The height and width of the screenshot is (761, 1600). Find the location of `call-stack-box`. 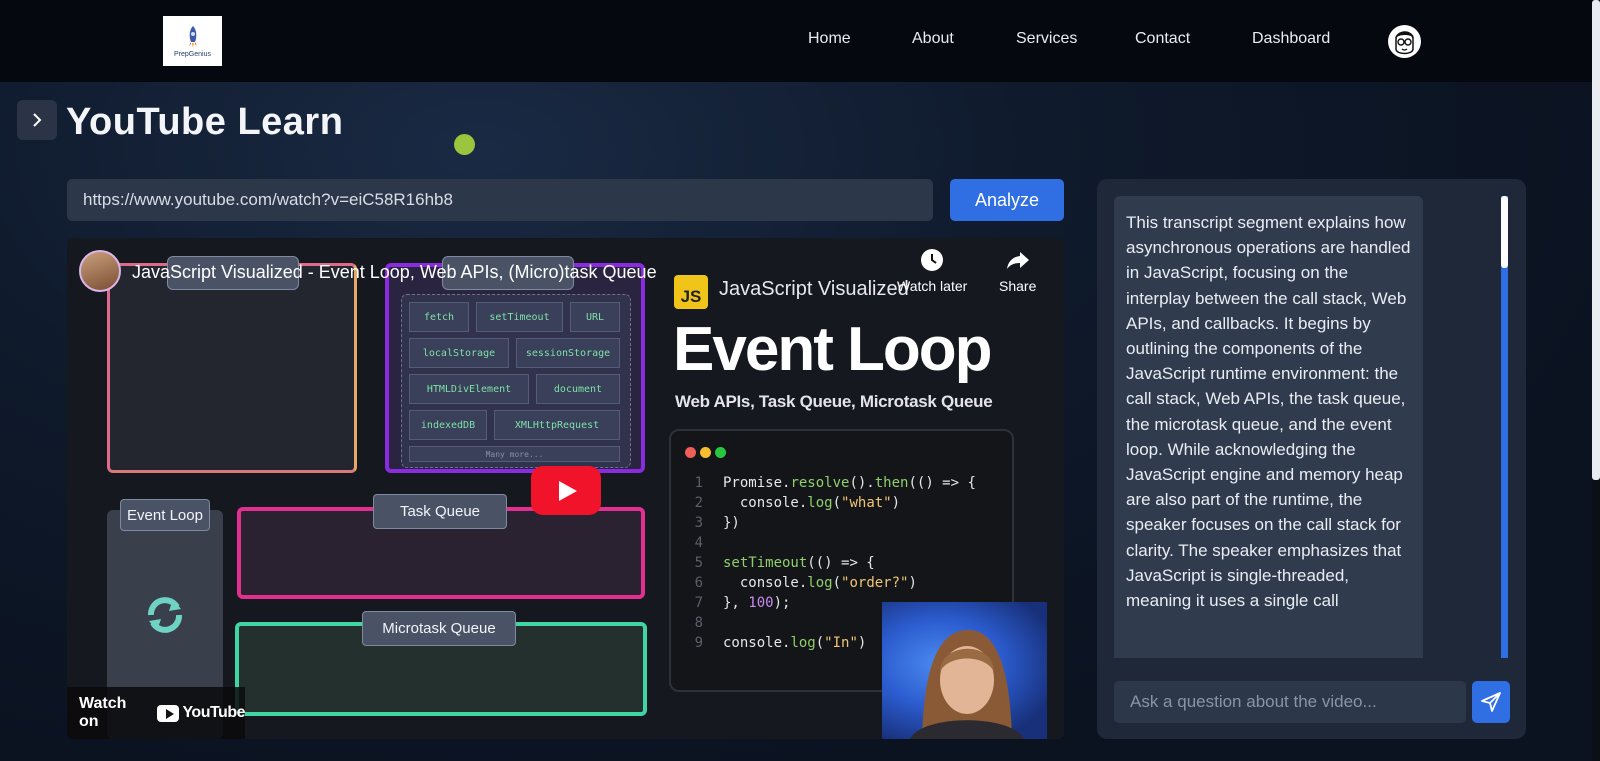

call-stack-box is located at coordinates (232, 368).